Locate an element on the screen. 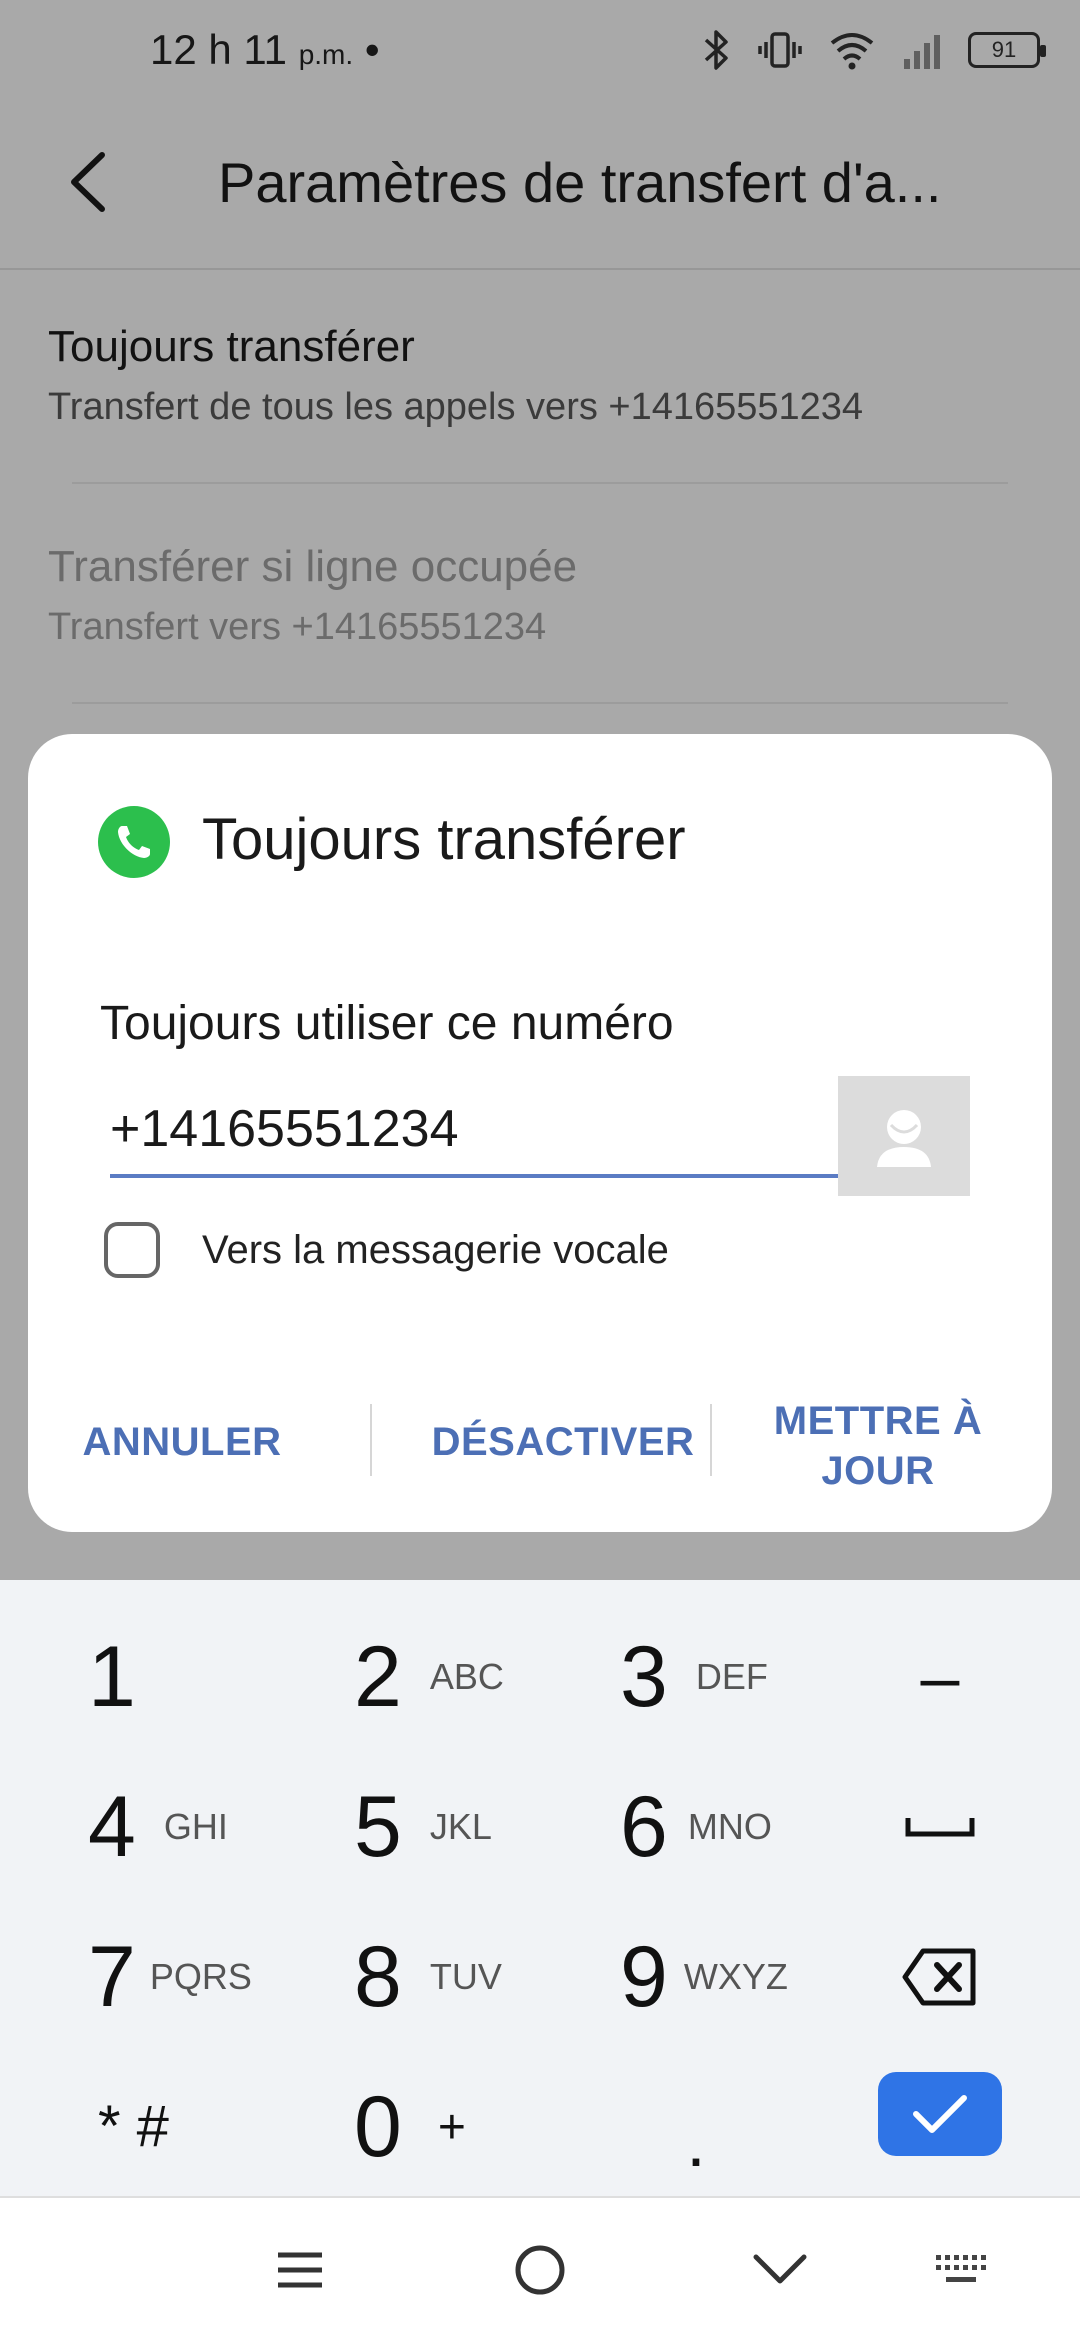  key-dash: – is located at coordinates (940, 1677).